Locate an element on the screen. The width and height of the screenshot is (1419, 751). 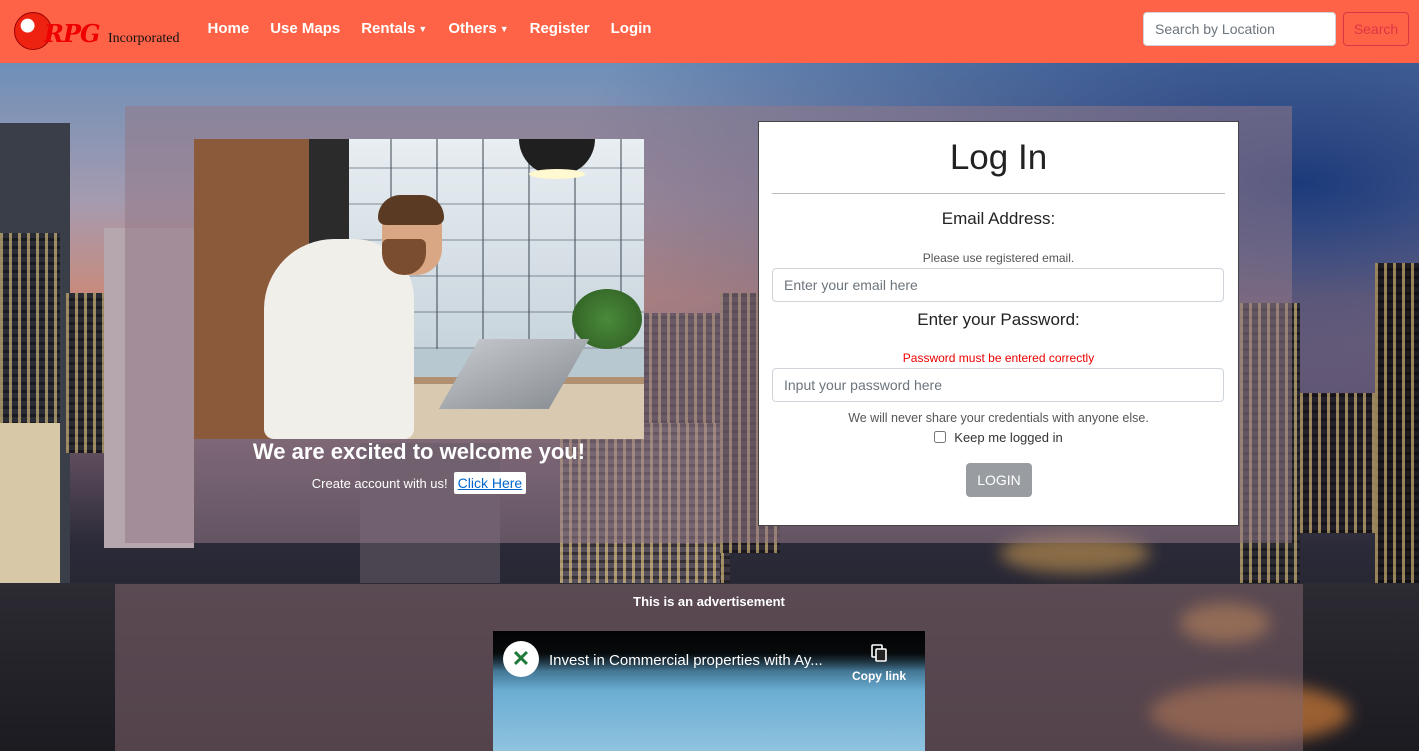
nav-rentals-dropdown: Rentals ▼ is located at coordinates (394, 28).